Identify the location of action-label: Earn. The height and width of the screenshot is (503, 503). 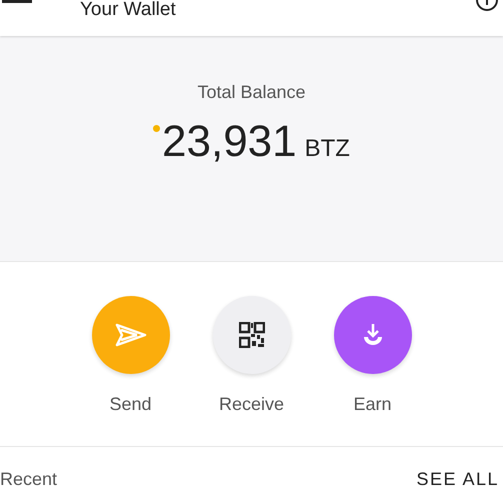
(372, 404).